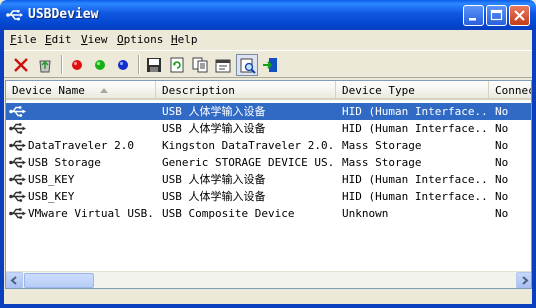 Image resolution: width=536 pixels, height=308 pixels. I want to click on save-button, so click(154, 65).